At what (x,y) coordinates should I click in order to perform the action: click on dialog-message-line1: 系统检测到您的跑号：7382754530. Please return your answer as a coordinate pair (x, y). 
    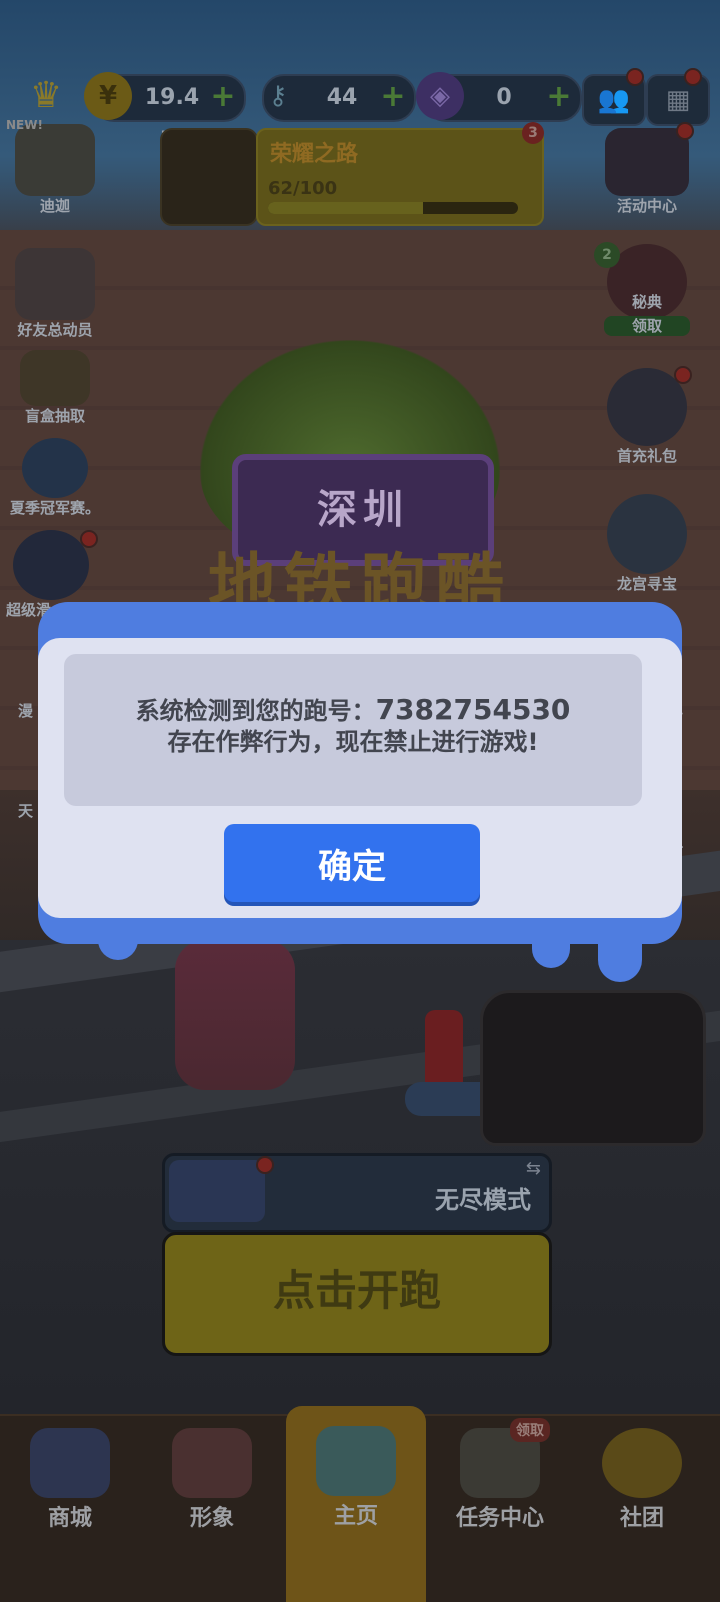
    Looking at the image, I should click on (353, 710).